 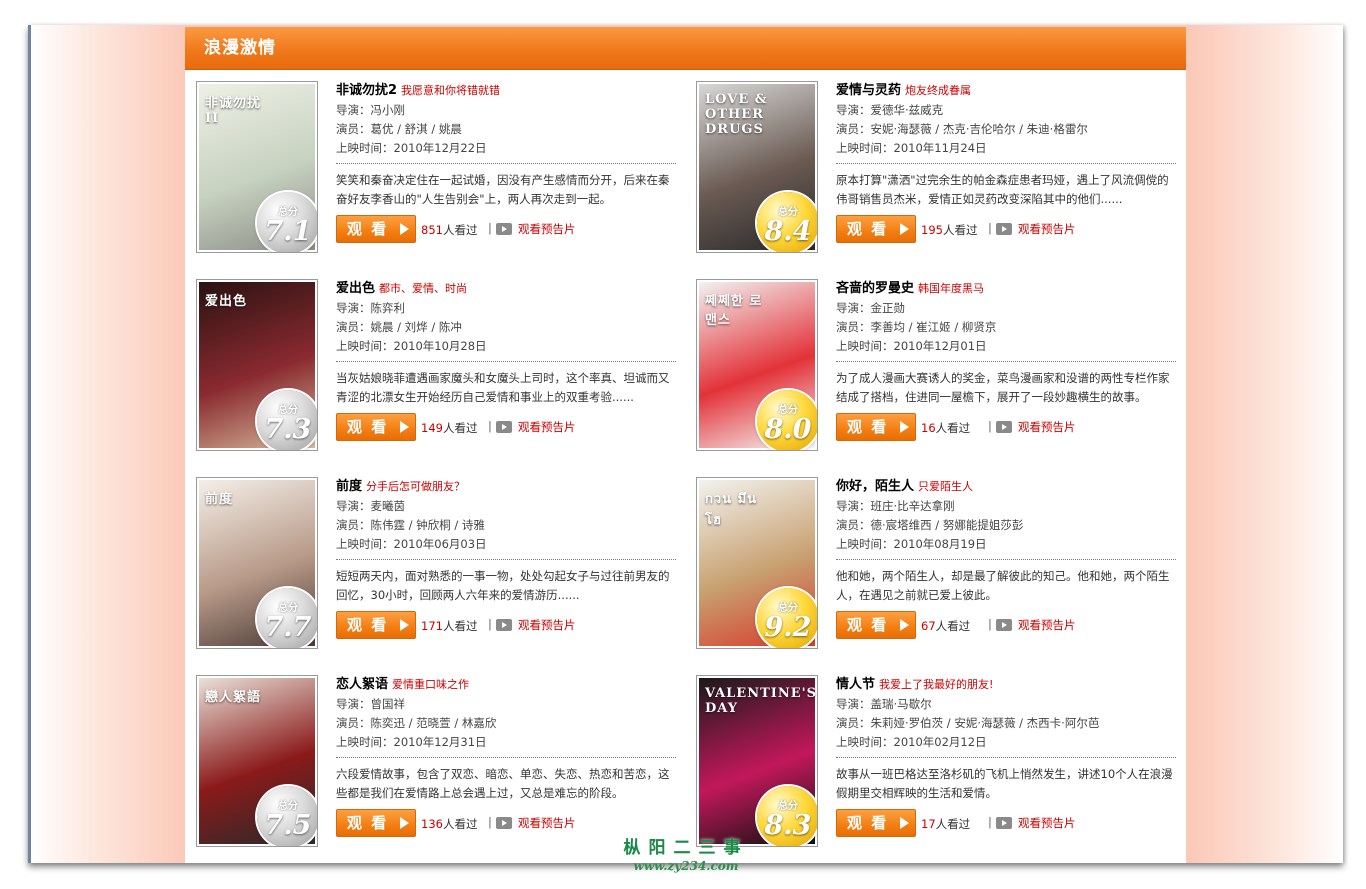 What do you see at coordinates (788, 627) in the screenshot?
I see `score-value: 9.2` at bounding box center [788, 627].